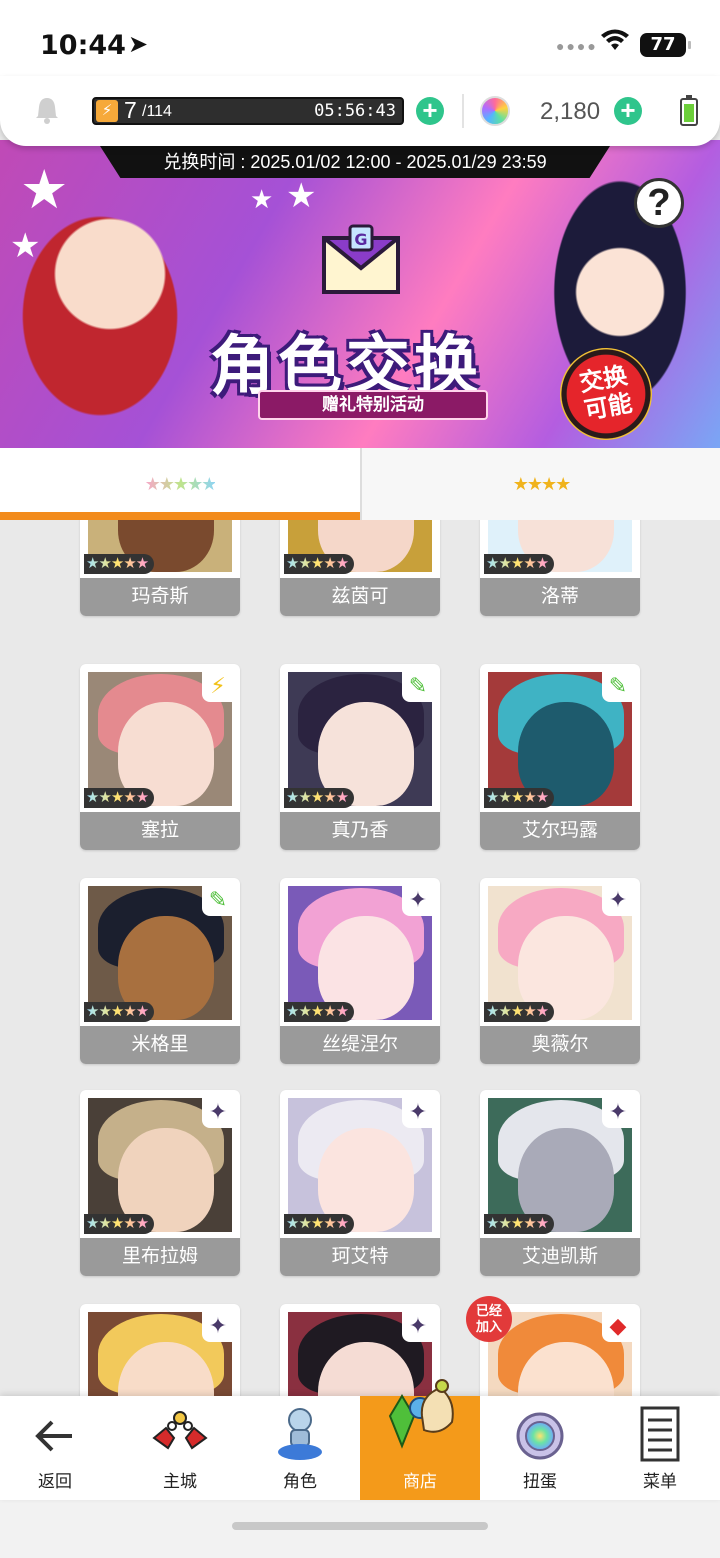  I want to click on nav-character: 角色, so click(300, 1448).